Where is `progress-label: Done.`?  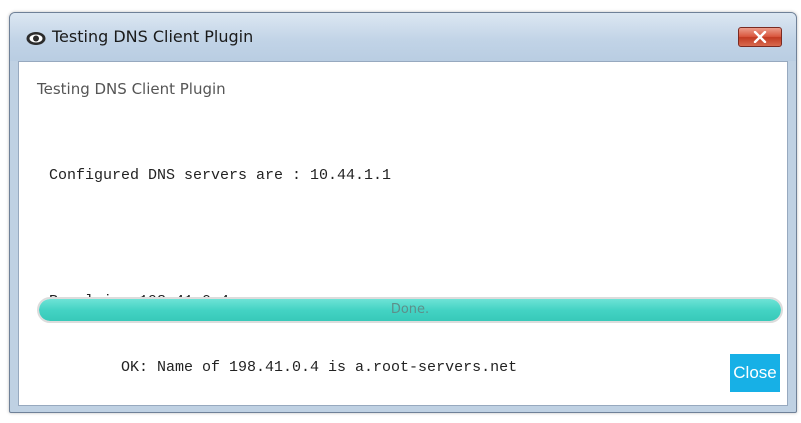 progress-label: Done. is located at coordinates (410, 309).